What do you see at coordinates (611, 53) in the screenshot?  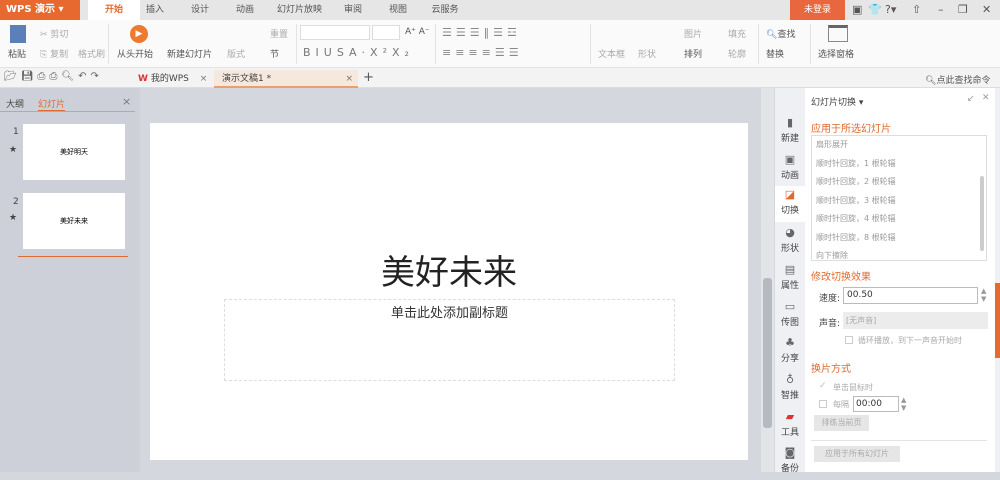 I see `textbox-button: 文本框` at bounding box center [611, 53].